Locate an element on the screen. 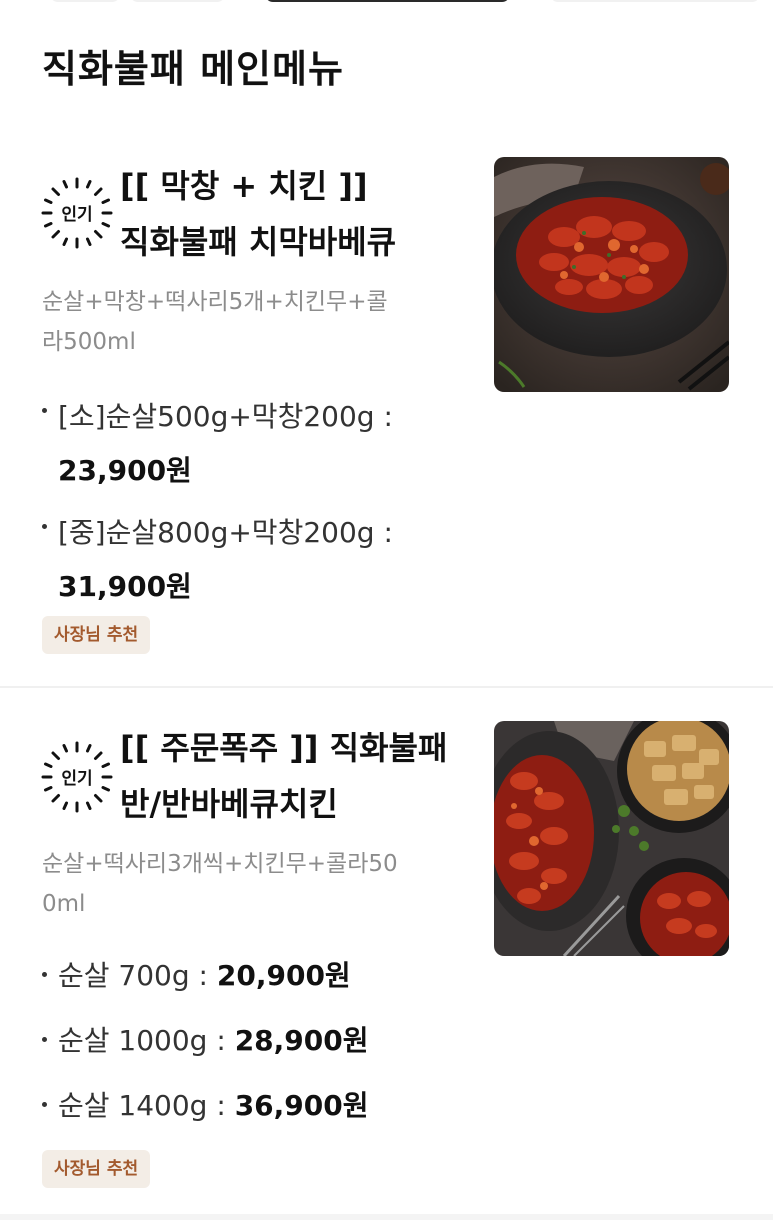  menu-item-title: [[ 주문폭주 ]] 직화불패 반/반바베큐치킨 is located at coordinates (295, 776).